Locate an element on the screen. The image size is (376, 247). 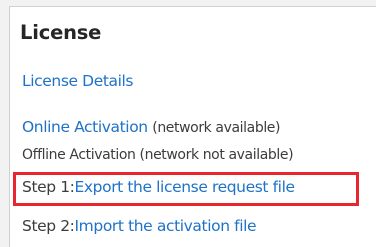
export-license-request-link: Export the license request file is located at coordinates (185, 187).